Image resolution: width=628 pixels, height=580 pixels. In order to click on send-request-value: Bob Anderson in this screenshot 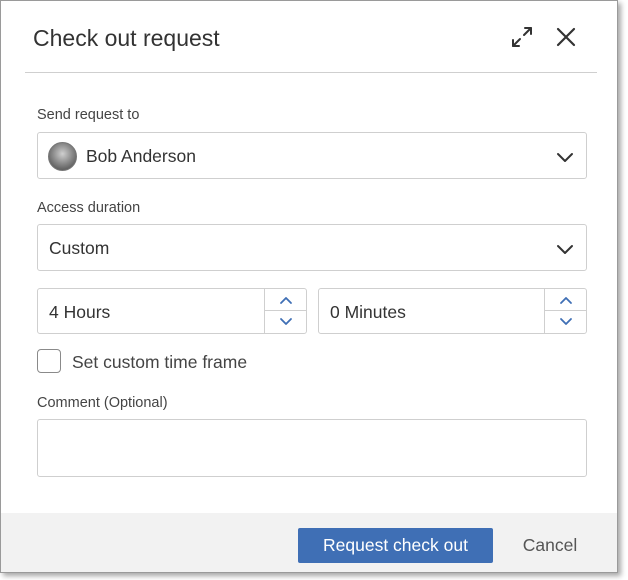, I will do `click(141, 156)`.